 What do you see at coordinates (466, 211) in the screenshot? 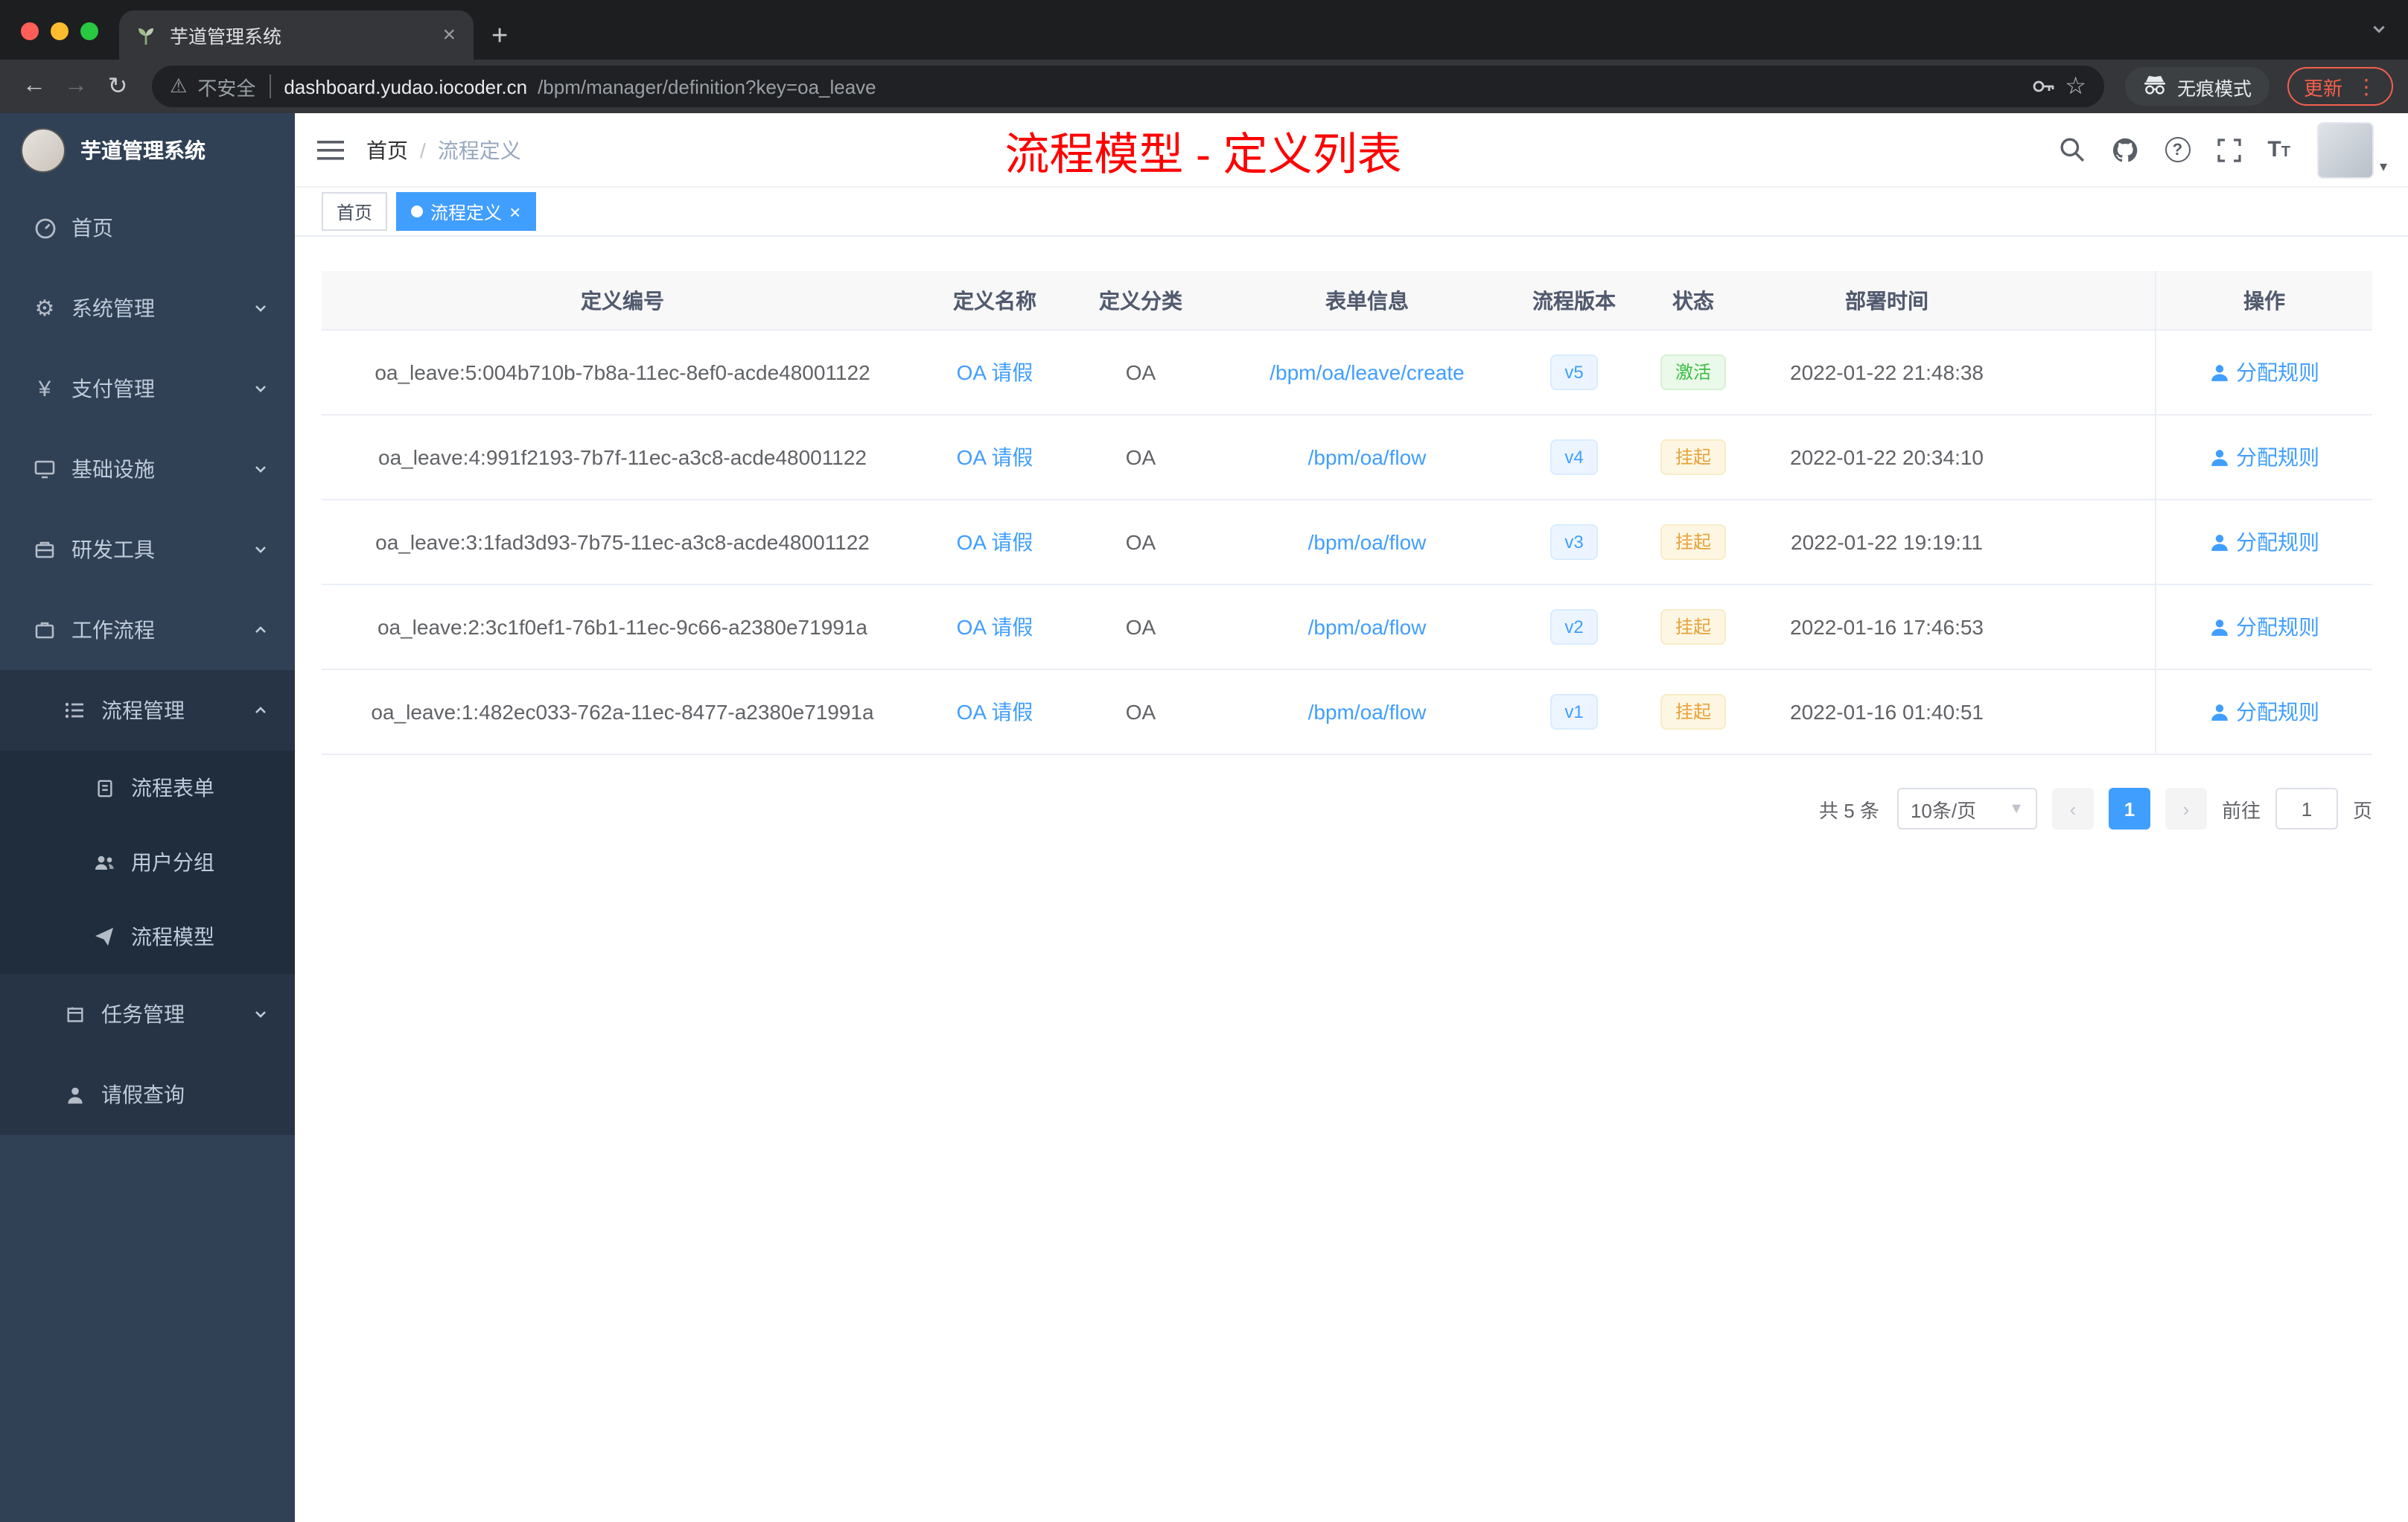
I see `tag-process-definition: 流程定义 ×` at bounding box center [466, 211].